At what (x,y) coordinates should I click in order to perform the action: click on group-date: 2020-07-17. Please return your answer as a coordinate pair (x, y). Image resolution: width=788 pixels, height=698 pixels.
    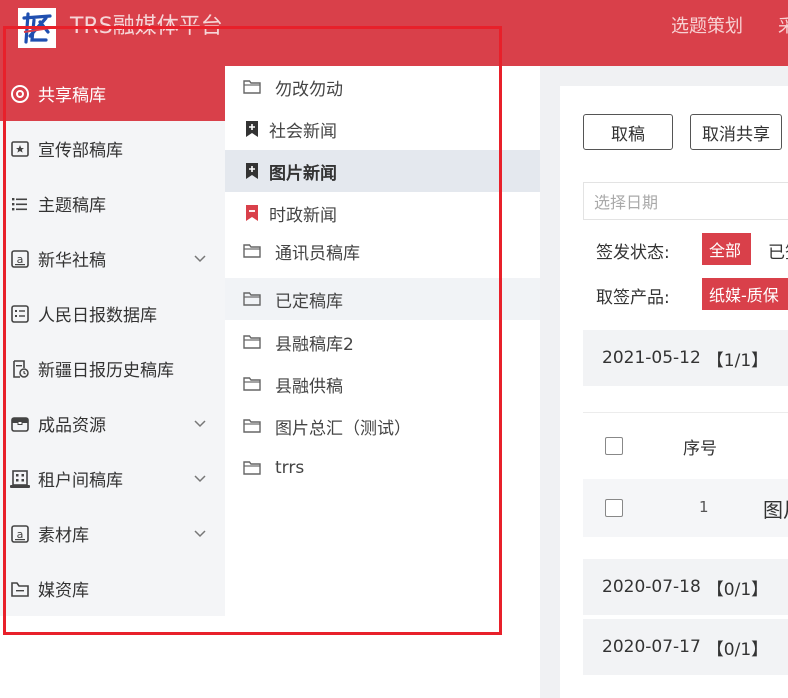
    Looking at the image, I should click on (651, 647).